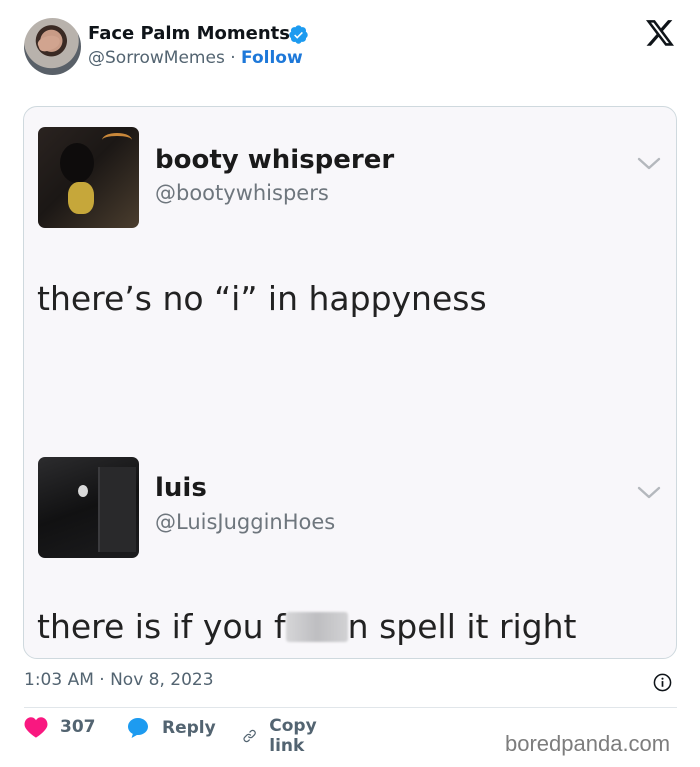 This screenshot has width=700, height=767. Describe the element at coordinates (275, 160) in the screenshot. I see `tweet-1-name: booty whisperer` at that location.